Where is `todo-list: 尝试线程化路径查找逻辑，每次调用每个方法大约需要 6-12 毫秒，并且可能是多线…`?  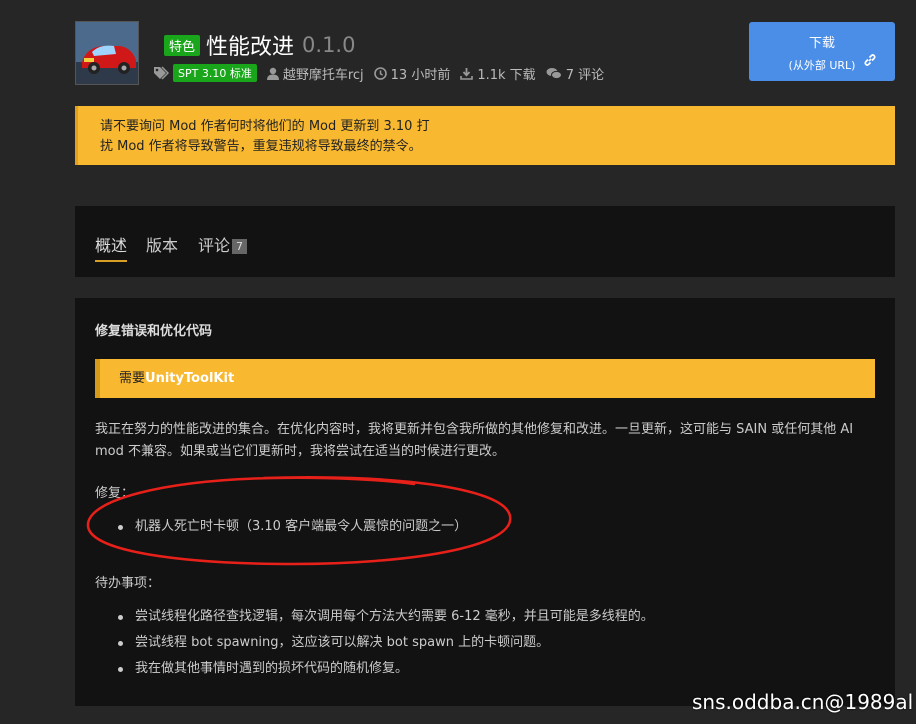 todo-list: 尝试线程化路径查找逻辑，每次调用每个方法大约需要 6-12 毫秒，并且可能是多线… is located at coordinates (384, 643).